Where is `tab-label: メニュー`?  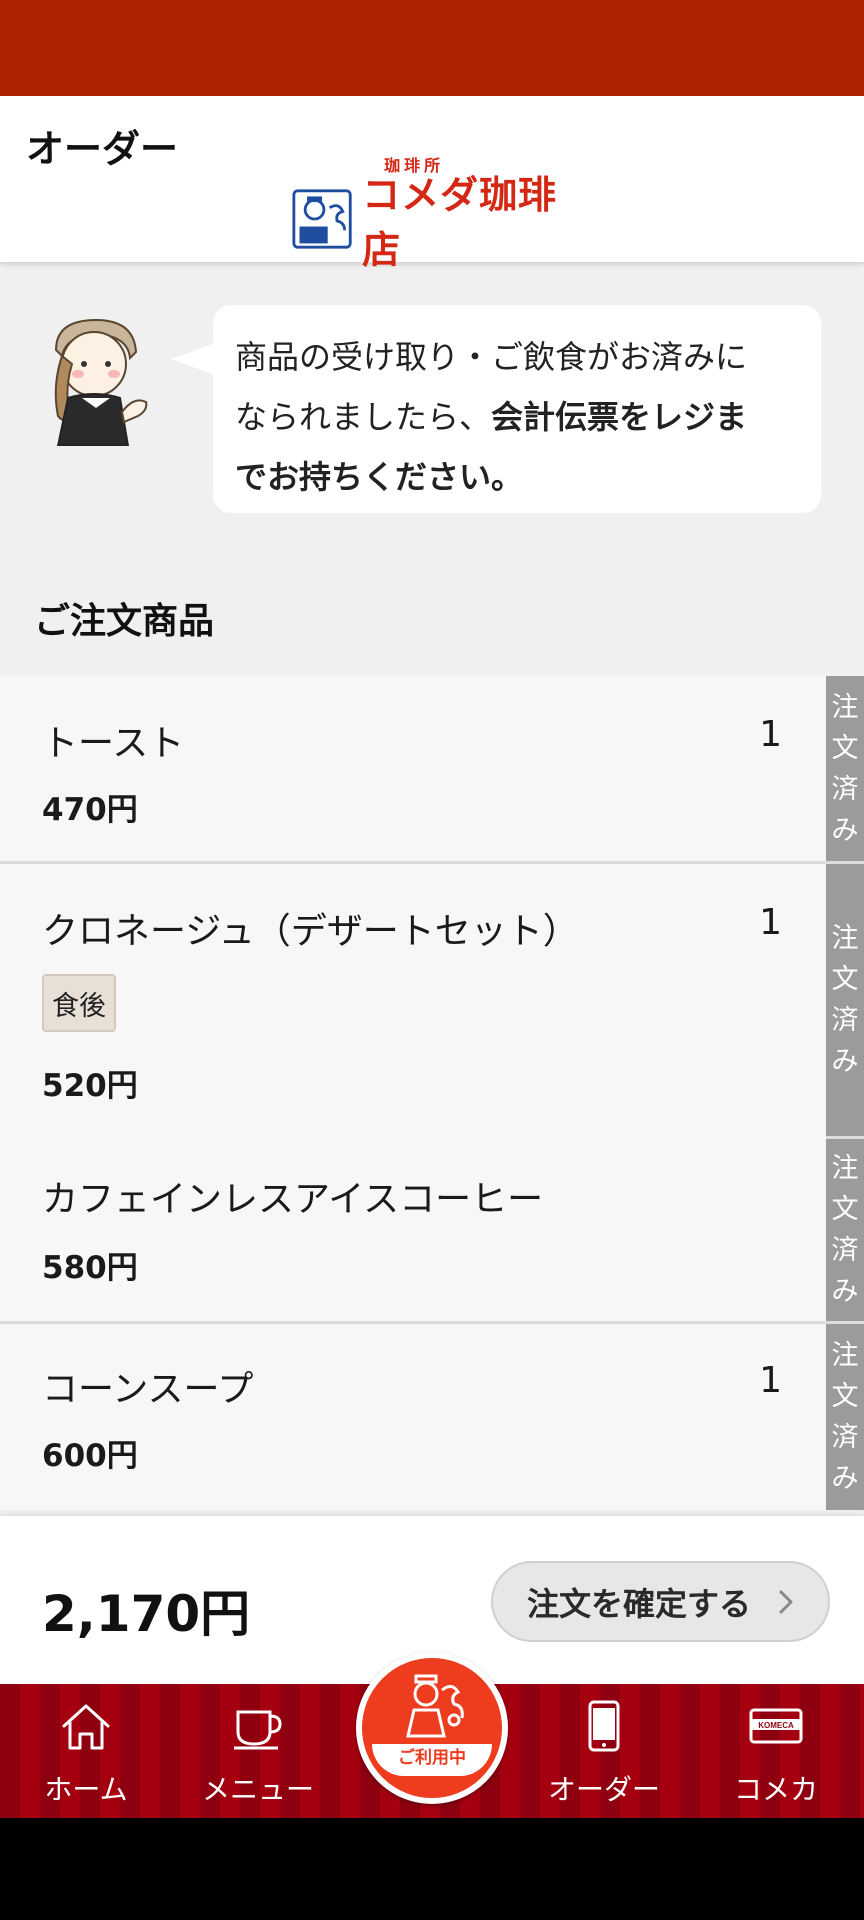
tab-label: メニュー is located at coordinates (257, 1789).